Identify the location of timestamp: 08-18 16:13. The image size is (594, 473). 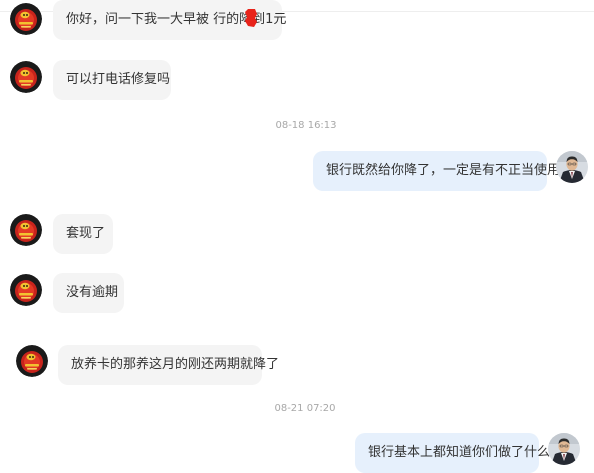
(306, 125).